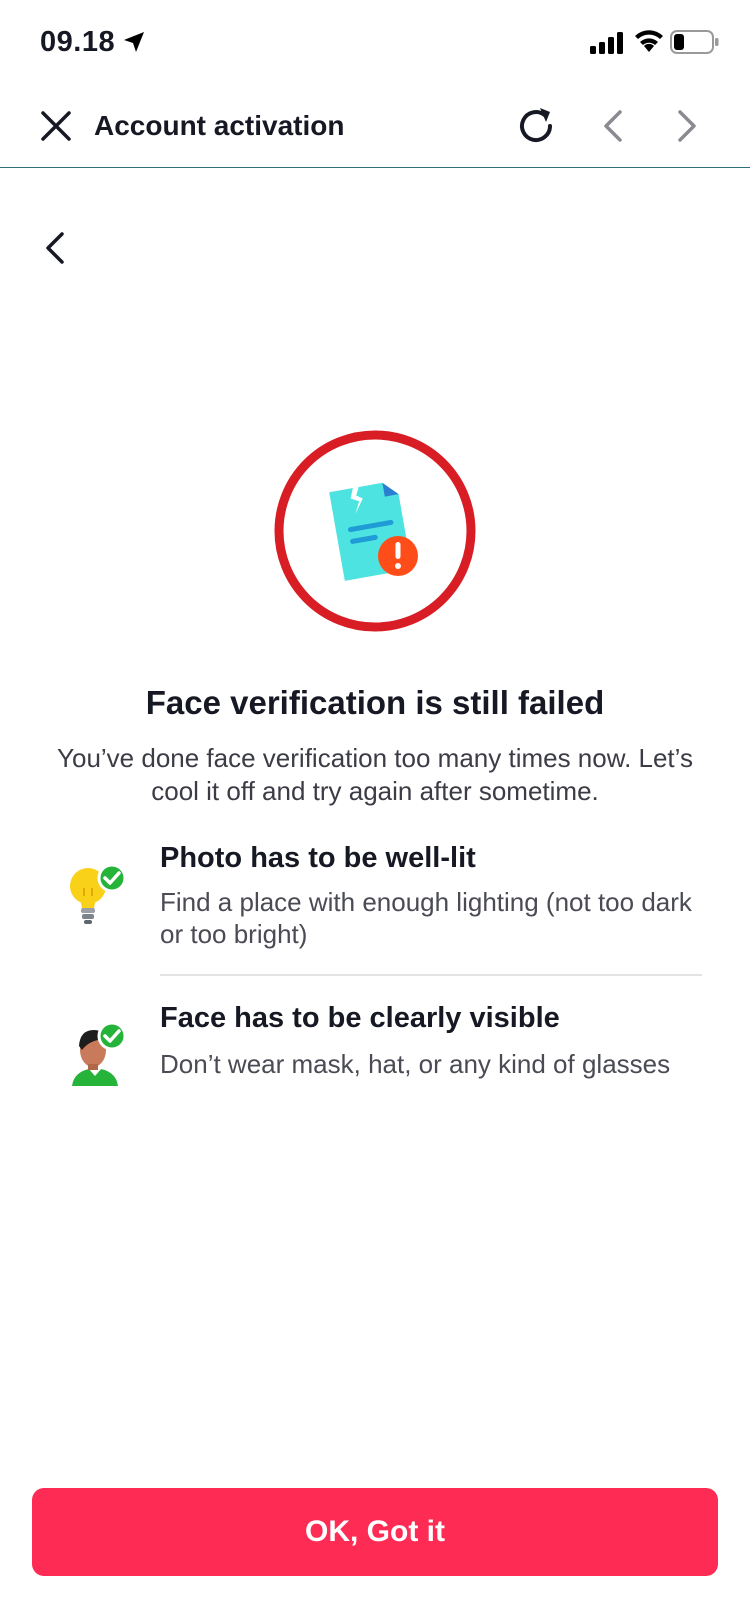  I want to click on close-icon, so click(56, 126).